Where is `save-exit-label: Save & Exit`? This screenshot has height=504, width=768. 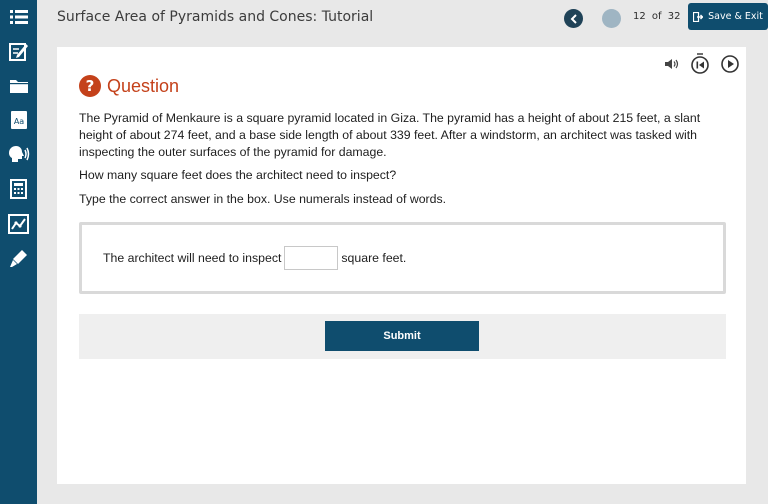
save-exit-label: Save & Exit is located at coordinates (735, 16).